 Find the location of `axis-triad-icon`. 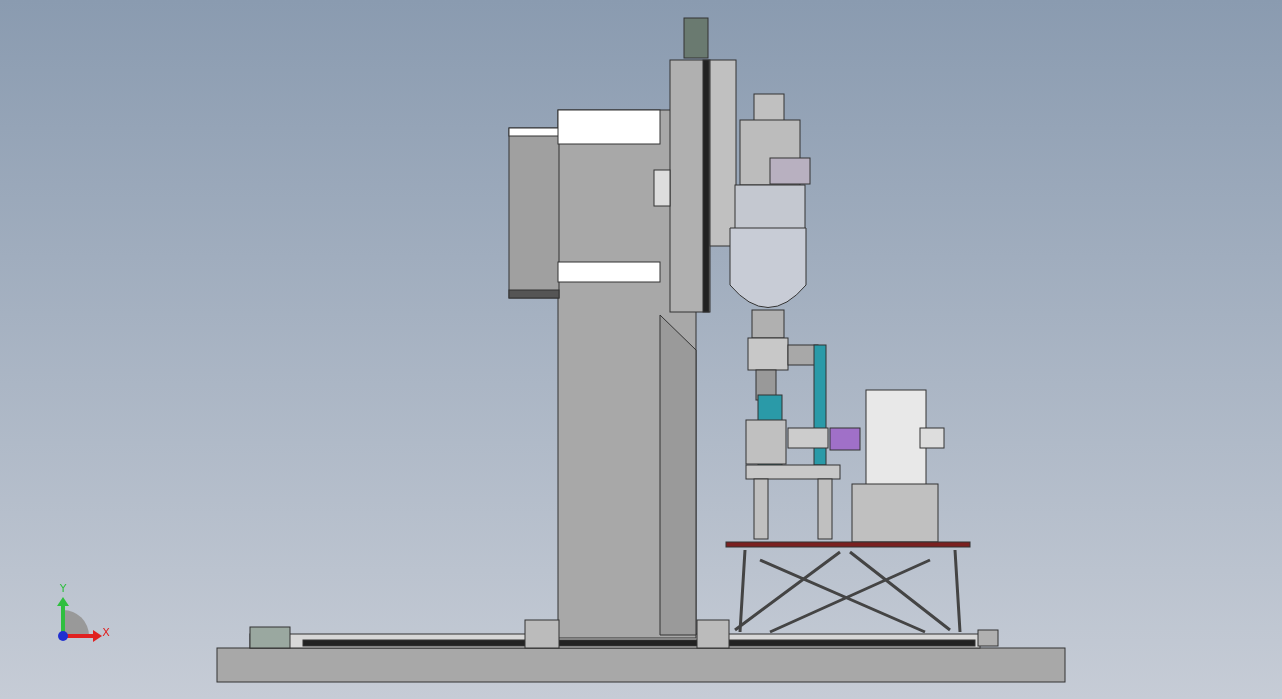

axis-triad-icon is located at coordinates (79, 619).